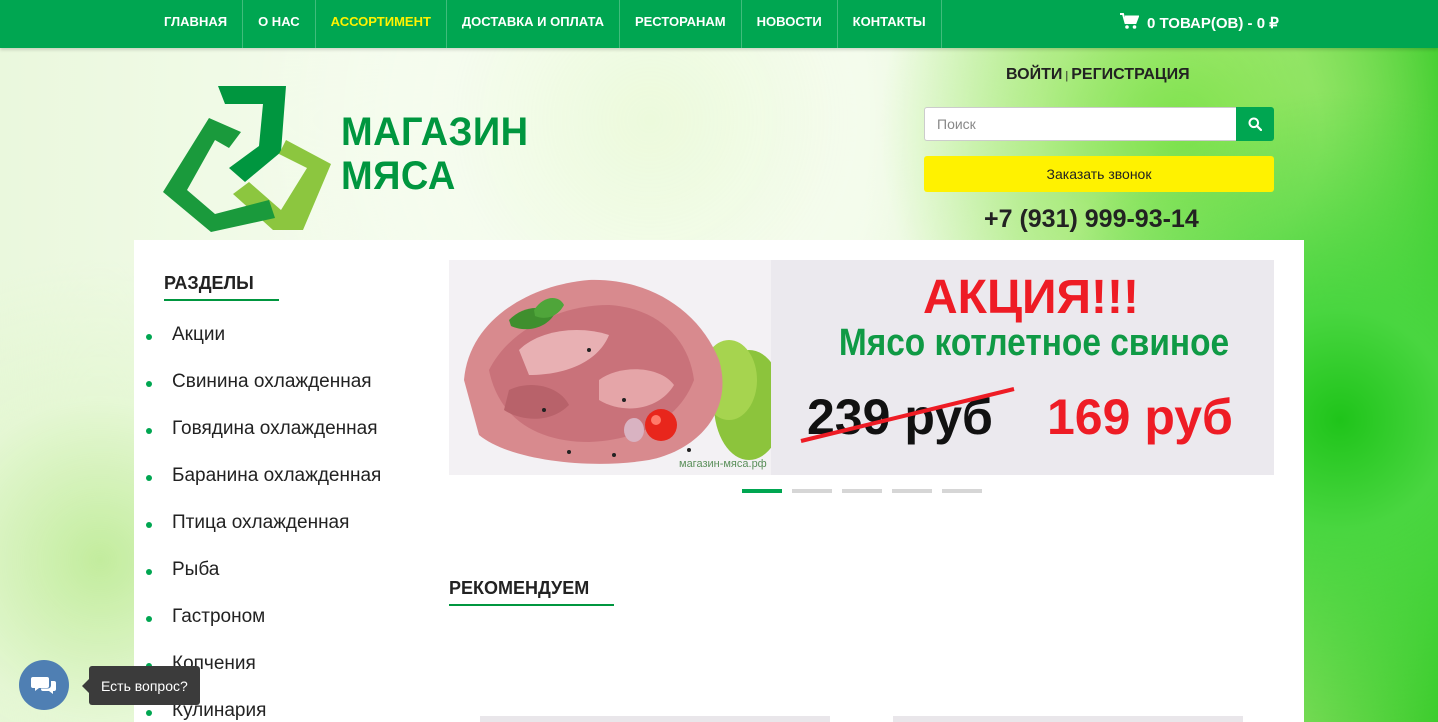  I want to click on category-label: Говядина охлажденная, so click(275, 428).